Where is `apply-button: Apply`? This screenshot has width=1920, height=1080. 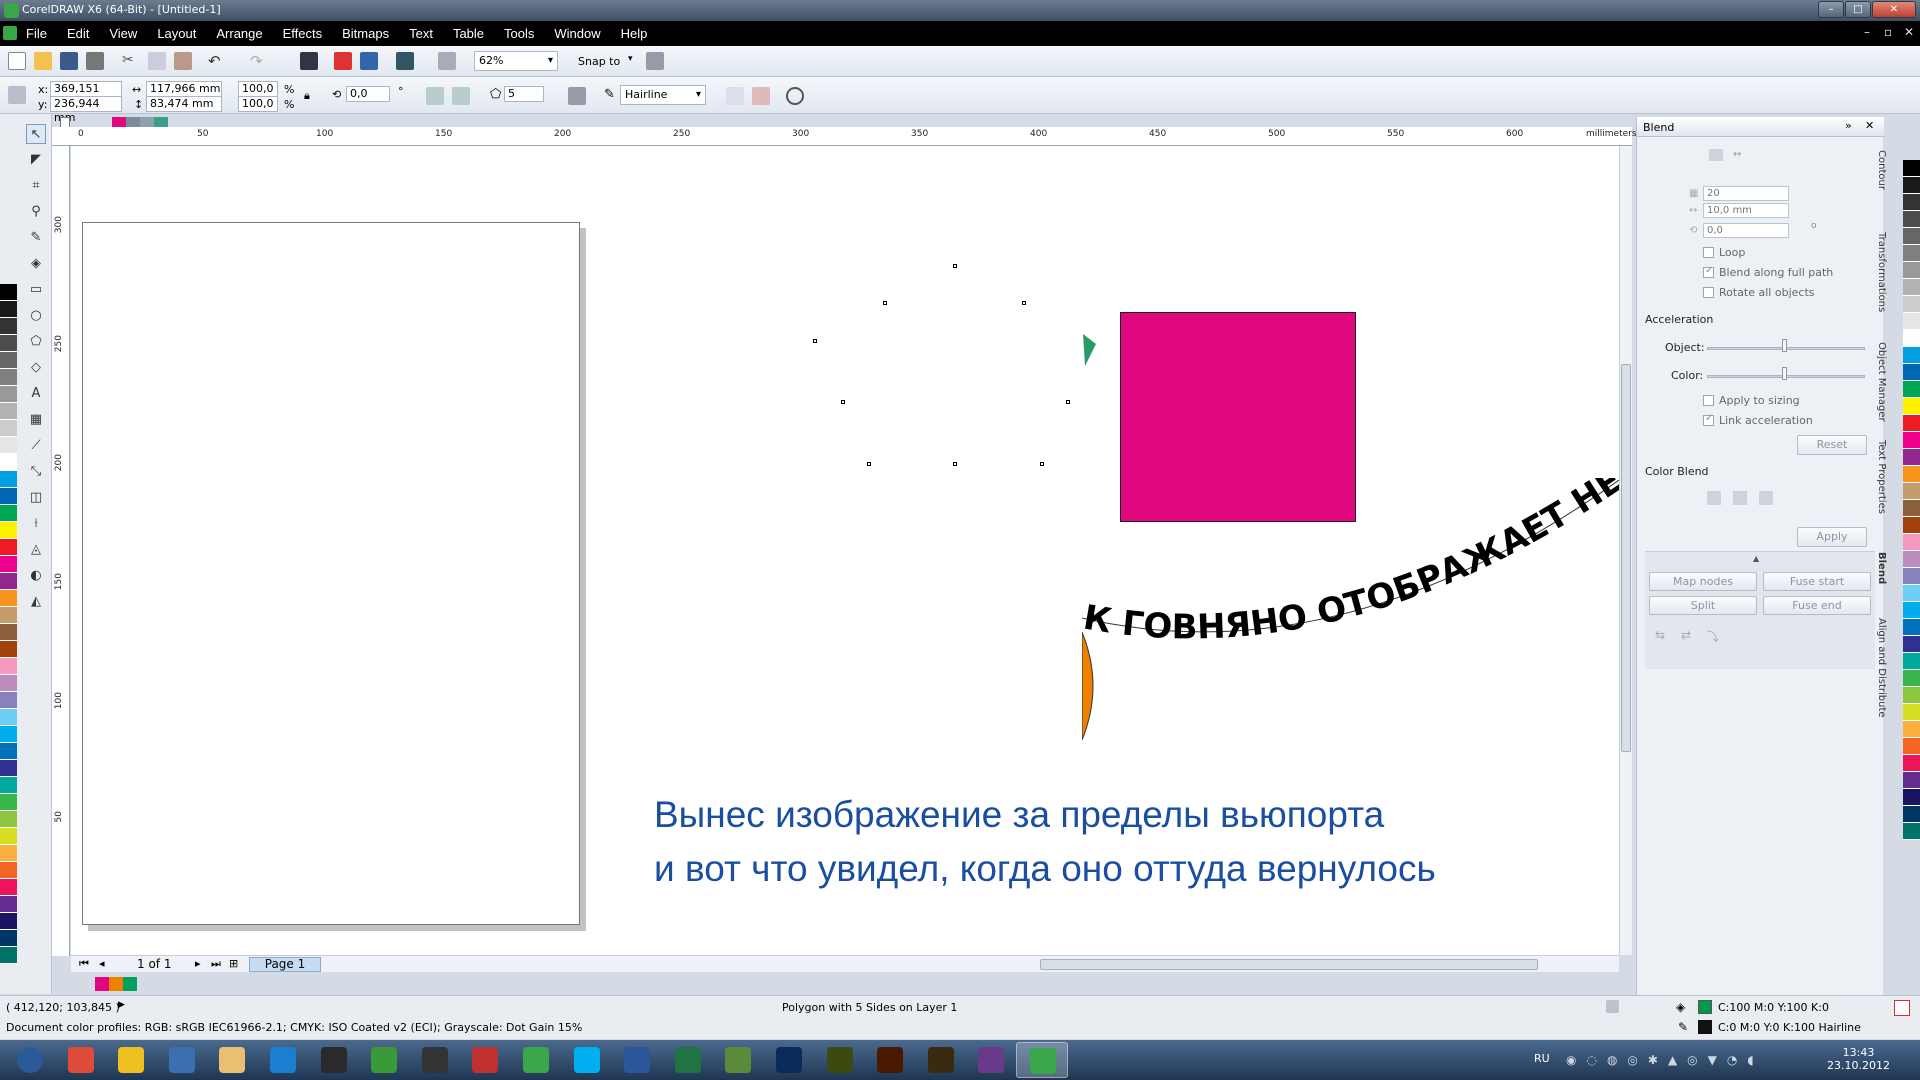
apply-button: Apply is located at coordinates (1832, 537).